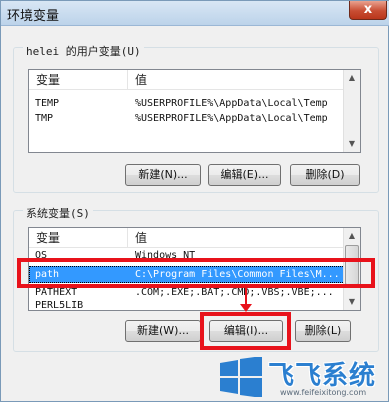  What do you see at coordinates (323, 392) in the screenshot?
I see `watermark-url: www.feifeixitong.com` at bounding box center [323, 392].